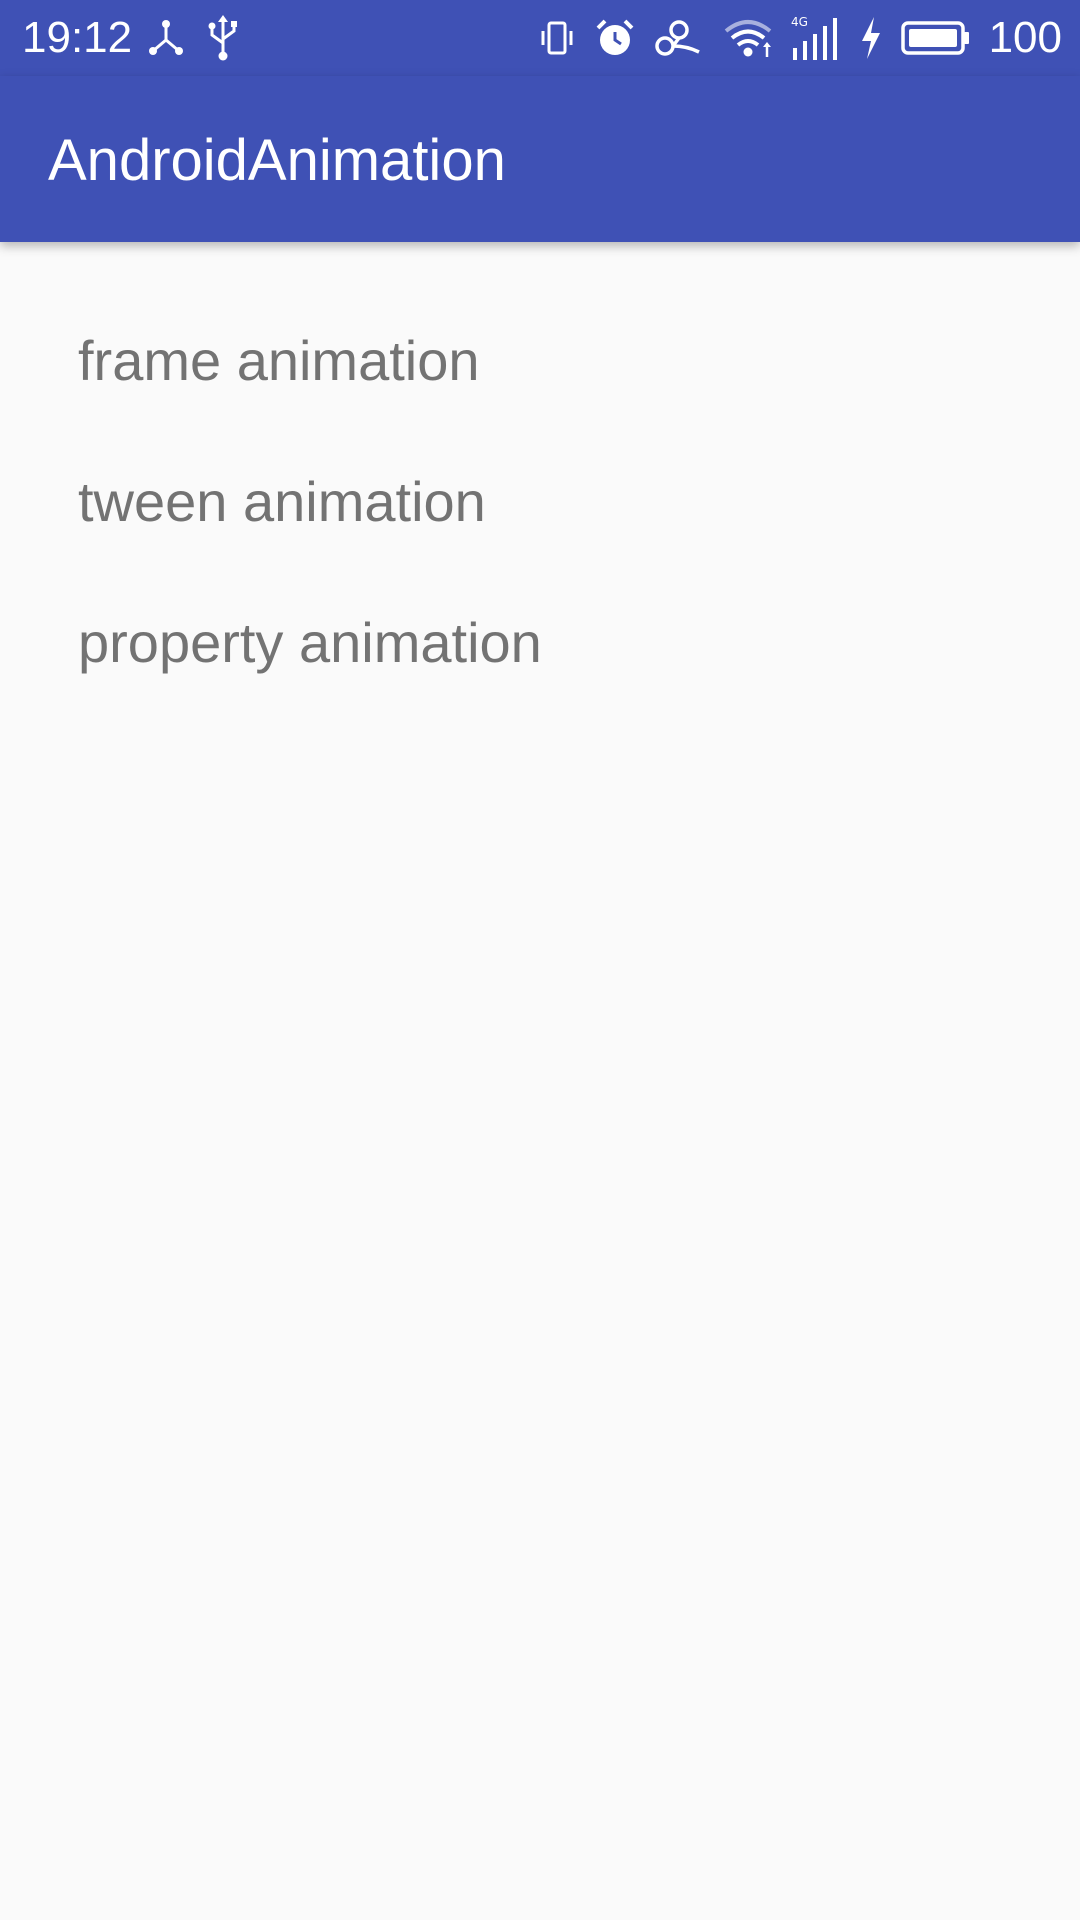 Image resolution: width=1080 pixels, height=1920 pixels. Describe the element at coordinates (1025, 37) in the screenshot. I see `battery-percent: 100` at that location.